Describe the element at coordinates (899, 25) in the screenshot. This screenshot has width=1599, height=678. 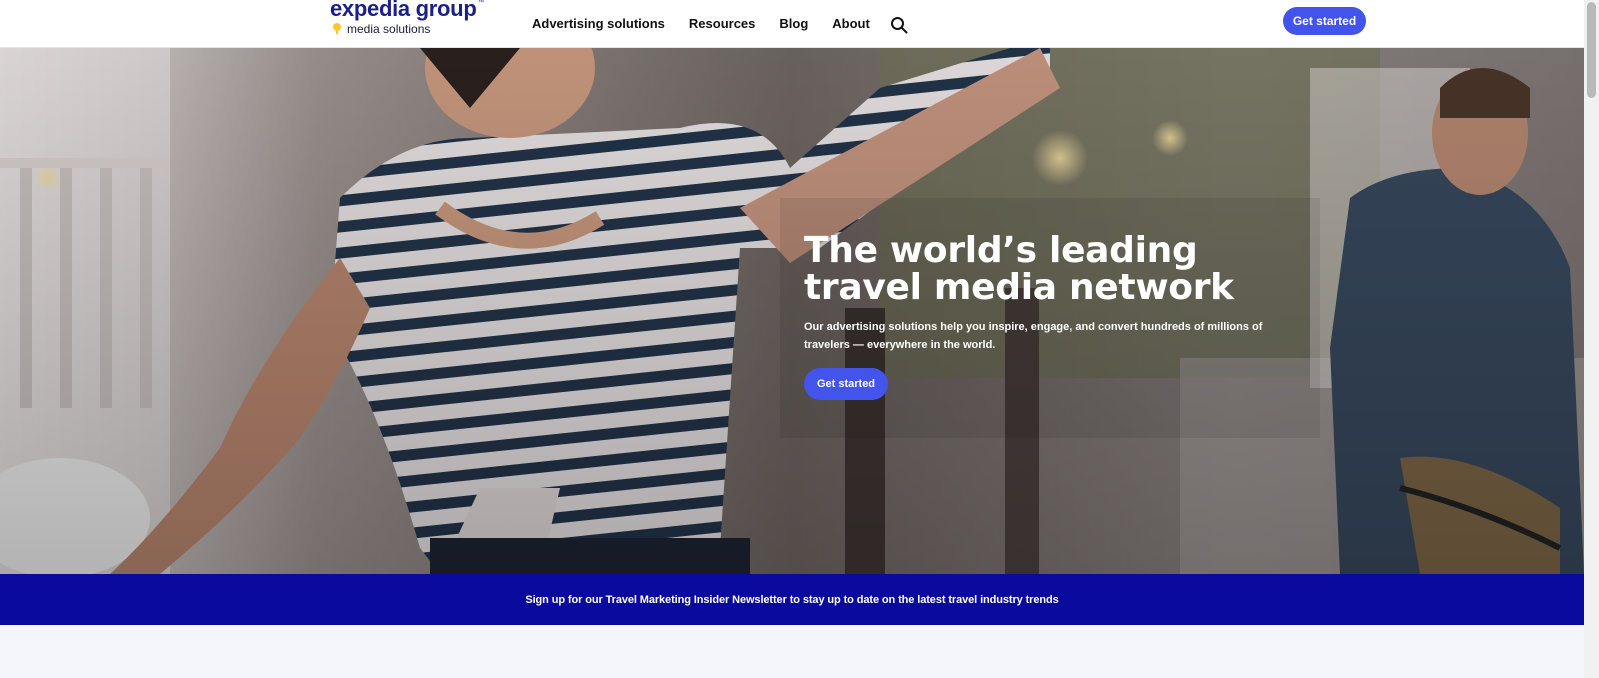
I see `search-icon` at that location.